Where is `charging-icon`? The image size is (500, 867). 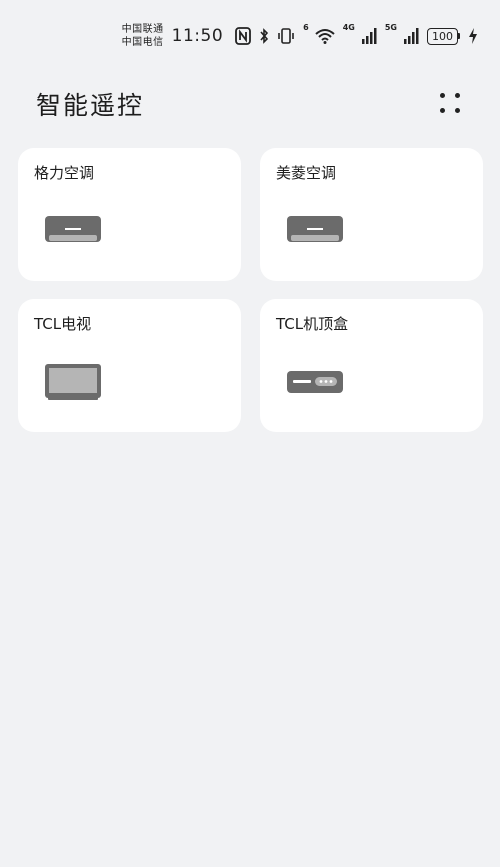 charging-icon is located at coordinates (473, 36).